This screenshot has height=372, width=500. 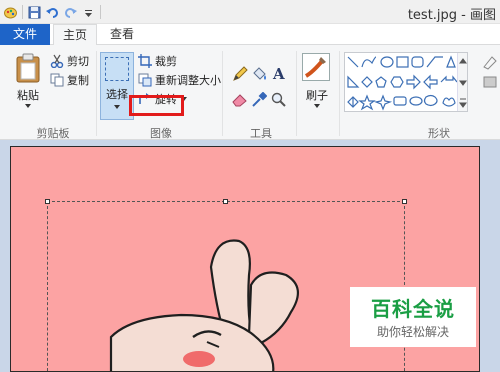 What do you see at coordinates (316, 67) in the screenshot?
I see `brush-icon` at bounding box center [316, 67].